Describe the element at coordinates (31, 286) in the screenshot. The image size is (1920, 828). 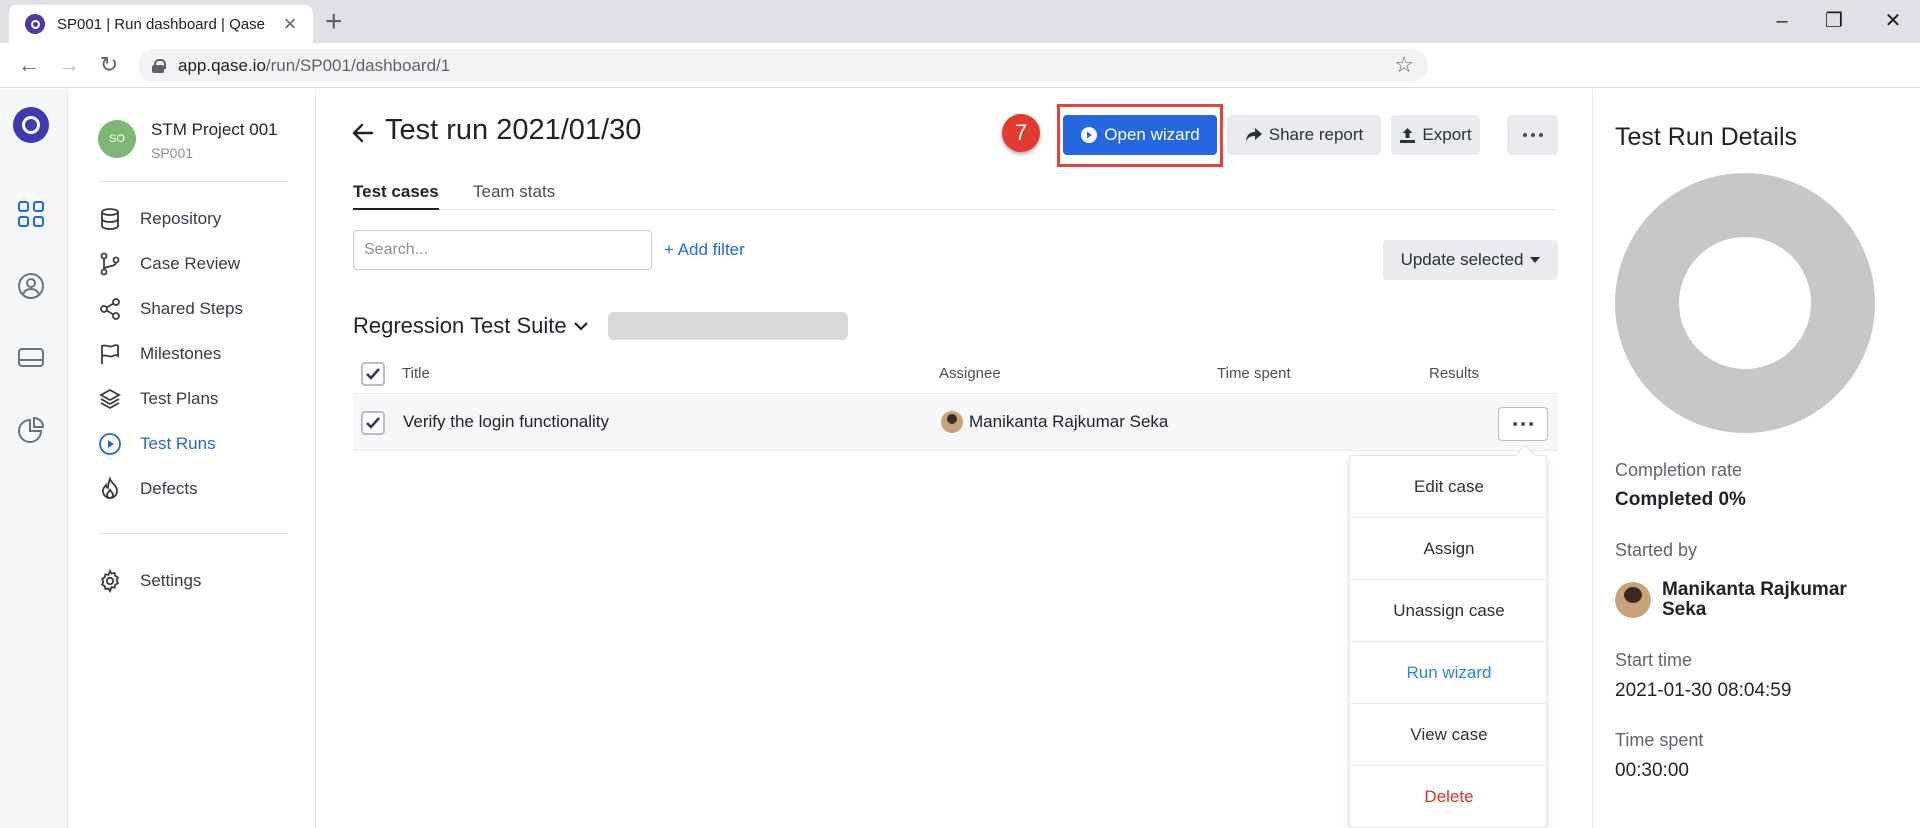
I see `user-circle-icon` at that location.